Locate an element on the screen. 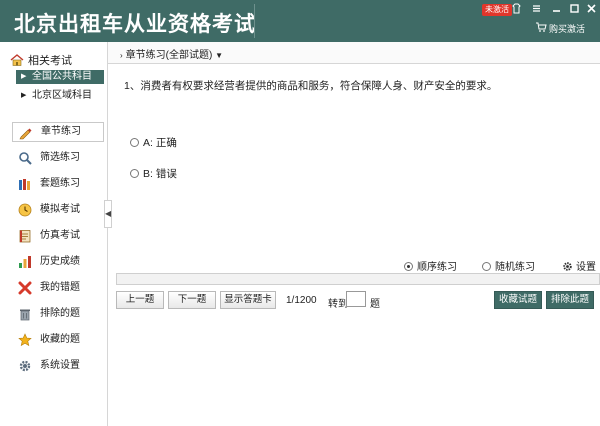 The height and width of the screenshot is (426, 600). sidebar-item-set: 套题练习 is located at coordinates (58, 184).